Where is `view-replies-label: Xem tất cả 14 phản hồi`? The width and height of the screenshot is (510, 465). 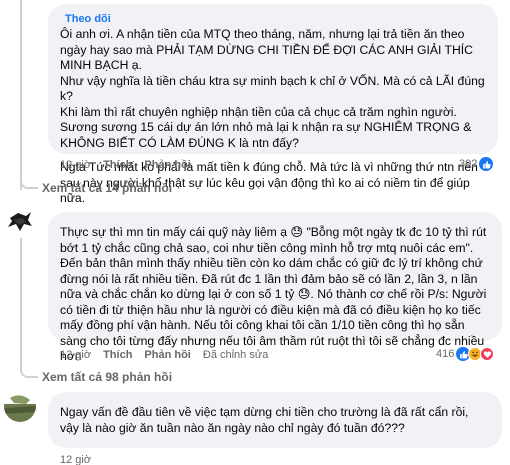
view-replies-label: Xem tất cả 14 phản hồi is located at coordinates (107, 188).